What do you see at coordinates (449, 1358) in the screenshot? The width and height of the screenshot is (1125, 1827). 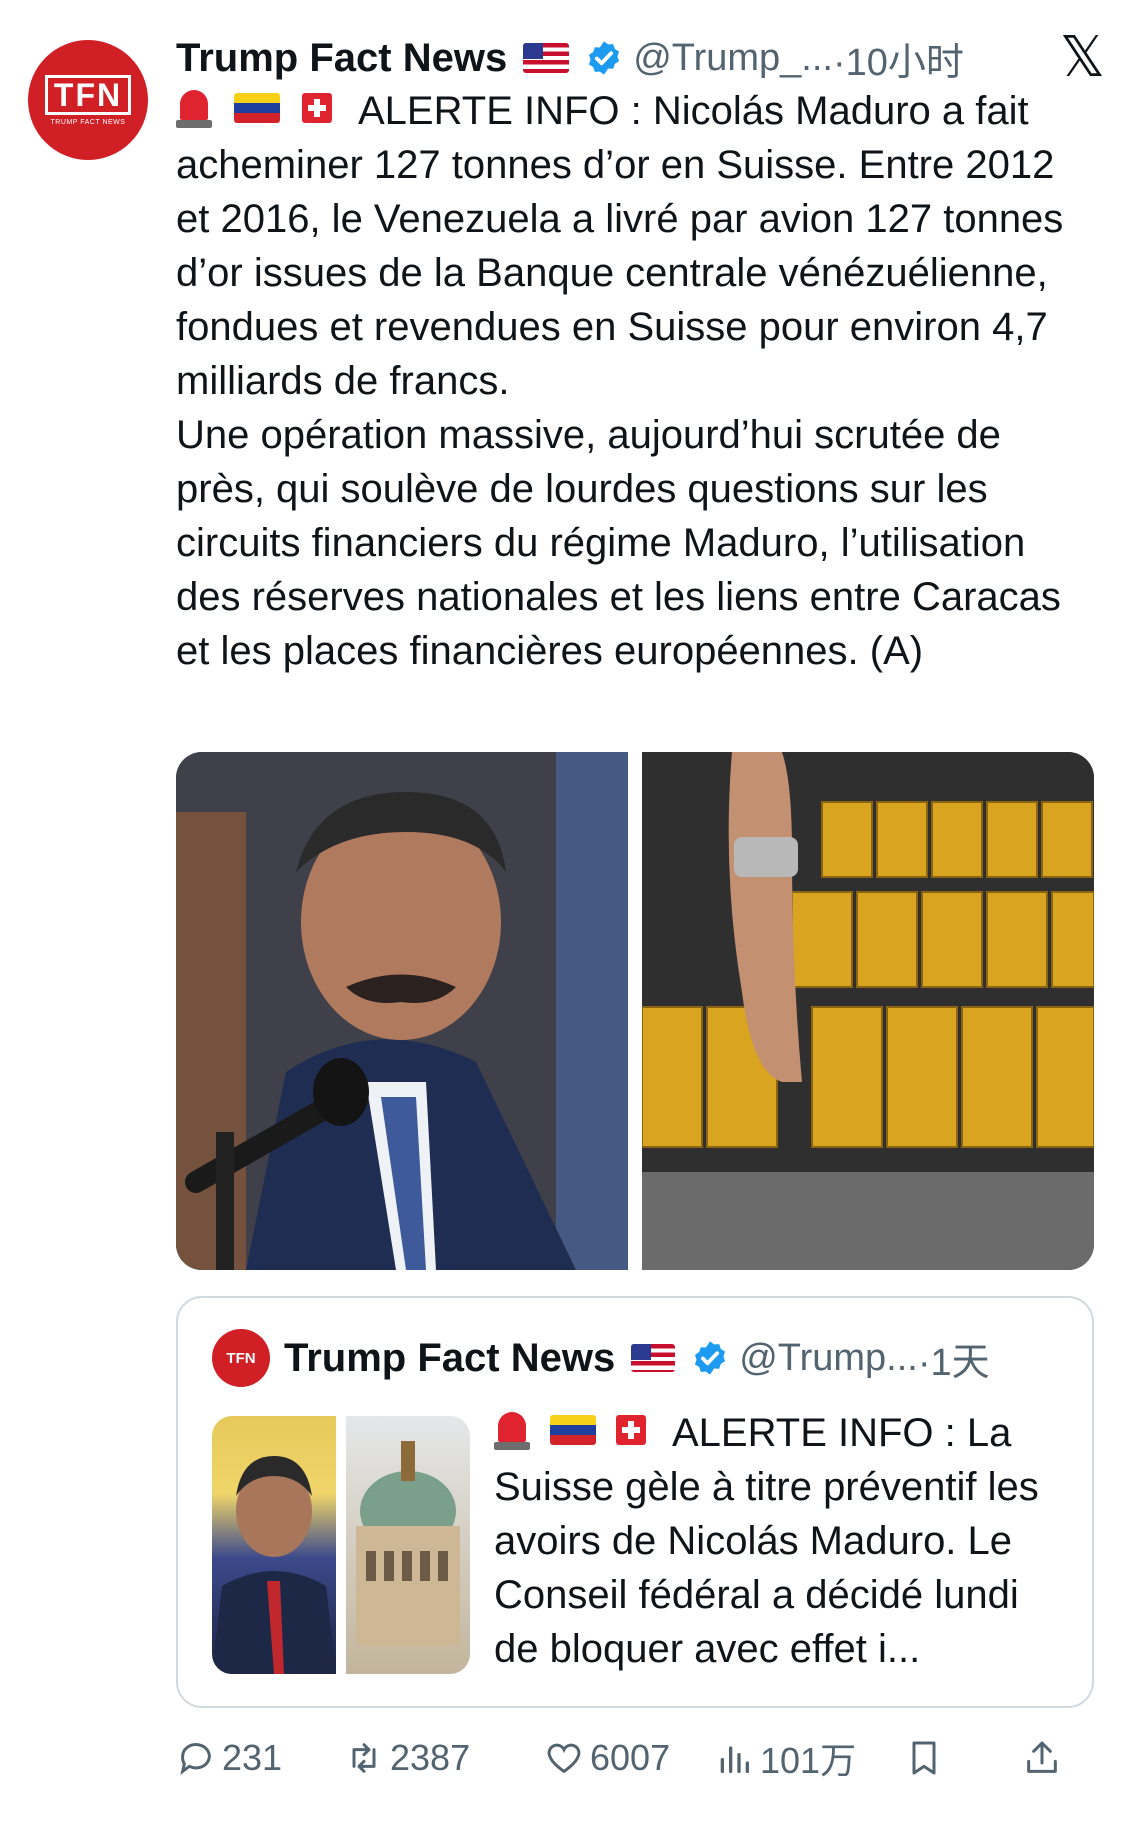 I see `quoted-author-name: Trump Fact News` at bounding box center [449, 1358].